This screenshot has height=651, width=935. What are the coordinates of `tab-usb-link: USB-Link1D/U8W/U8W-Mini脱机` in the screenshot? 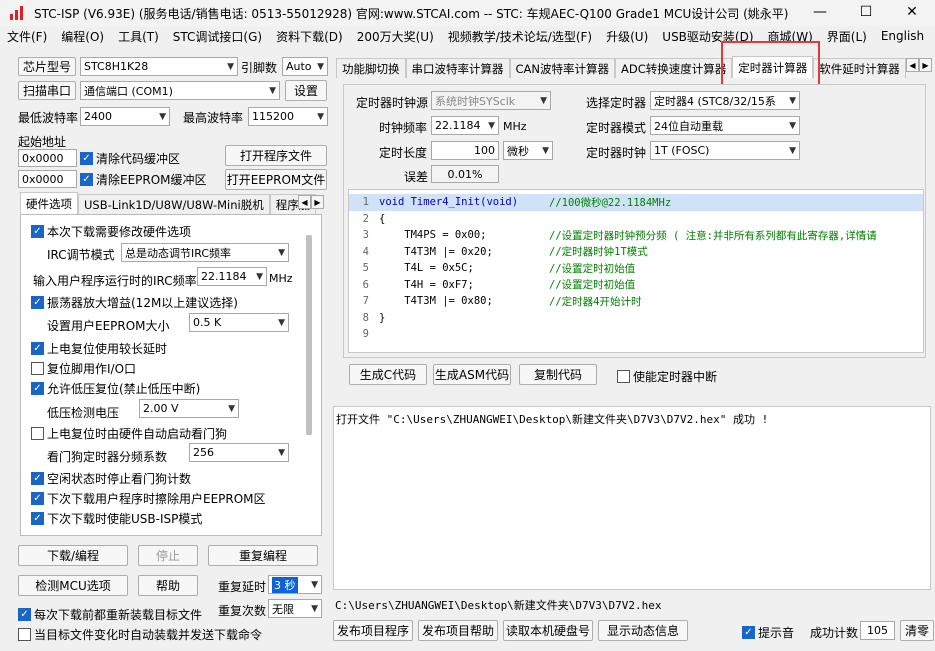 It's located at (174, 204).